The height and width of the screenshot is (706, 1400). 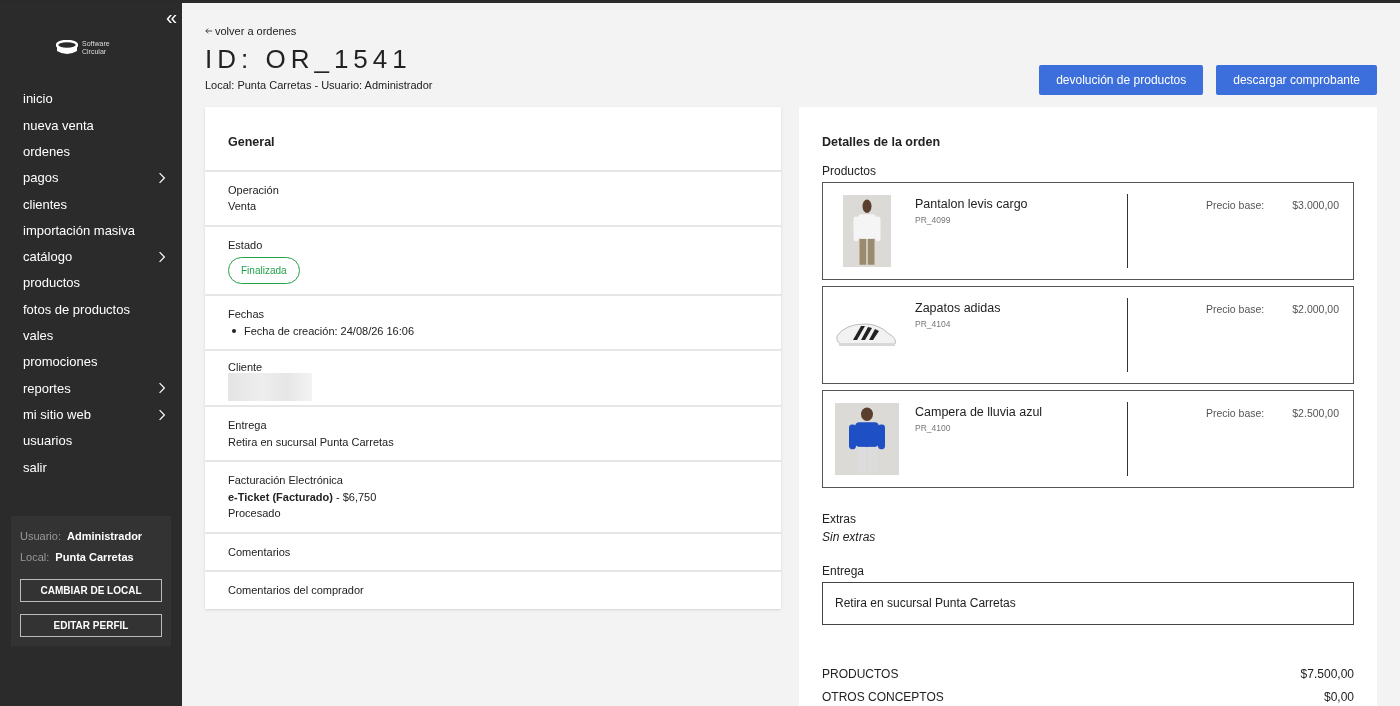 I want to click on nav-item: mi sitio web, so click(x=91, y=414).